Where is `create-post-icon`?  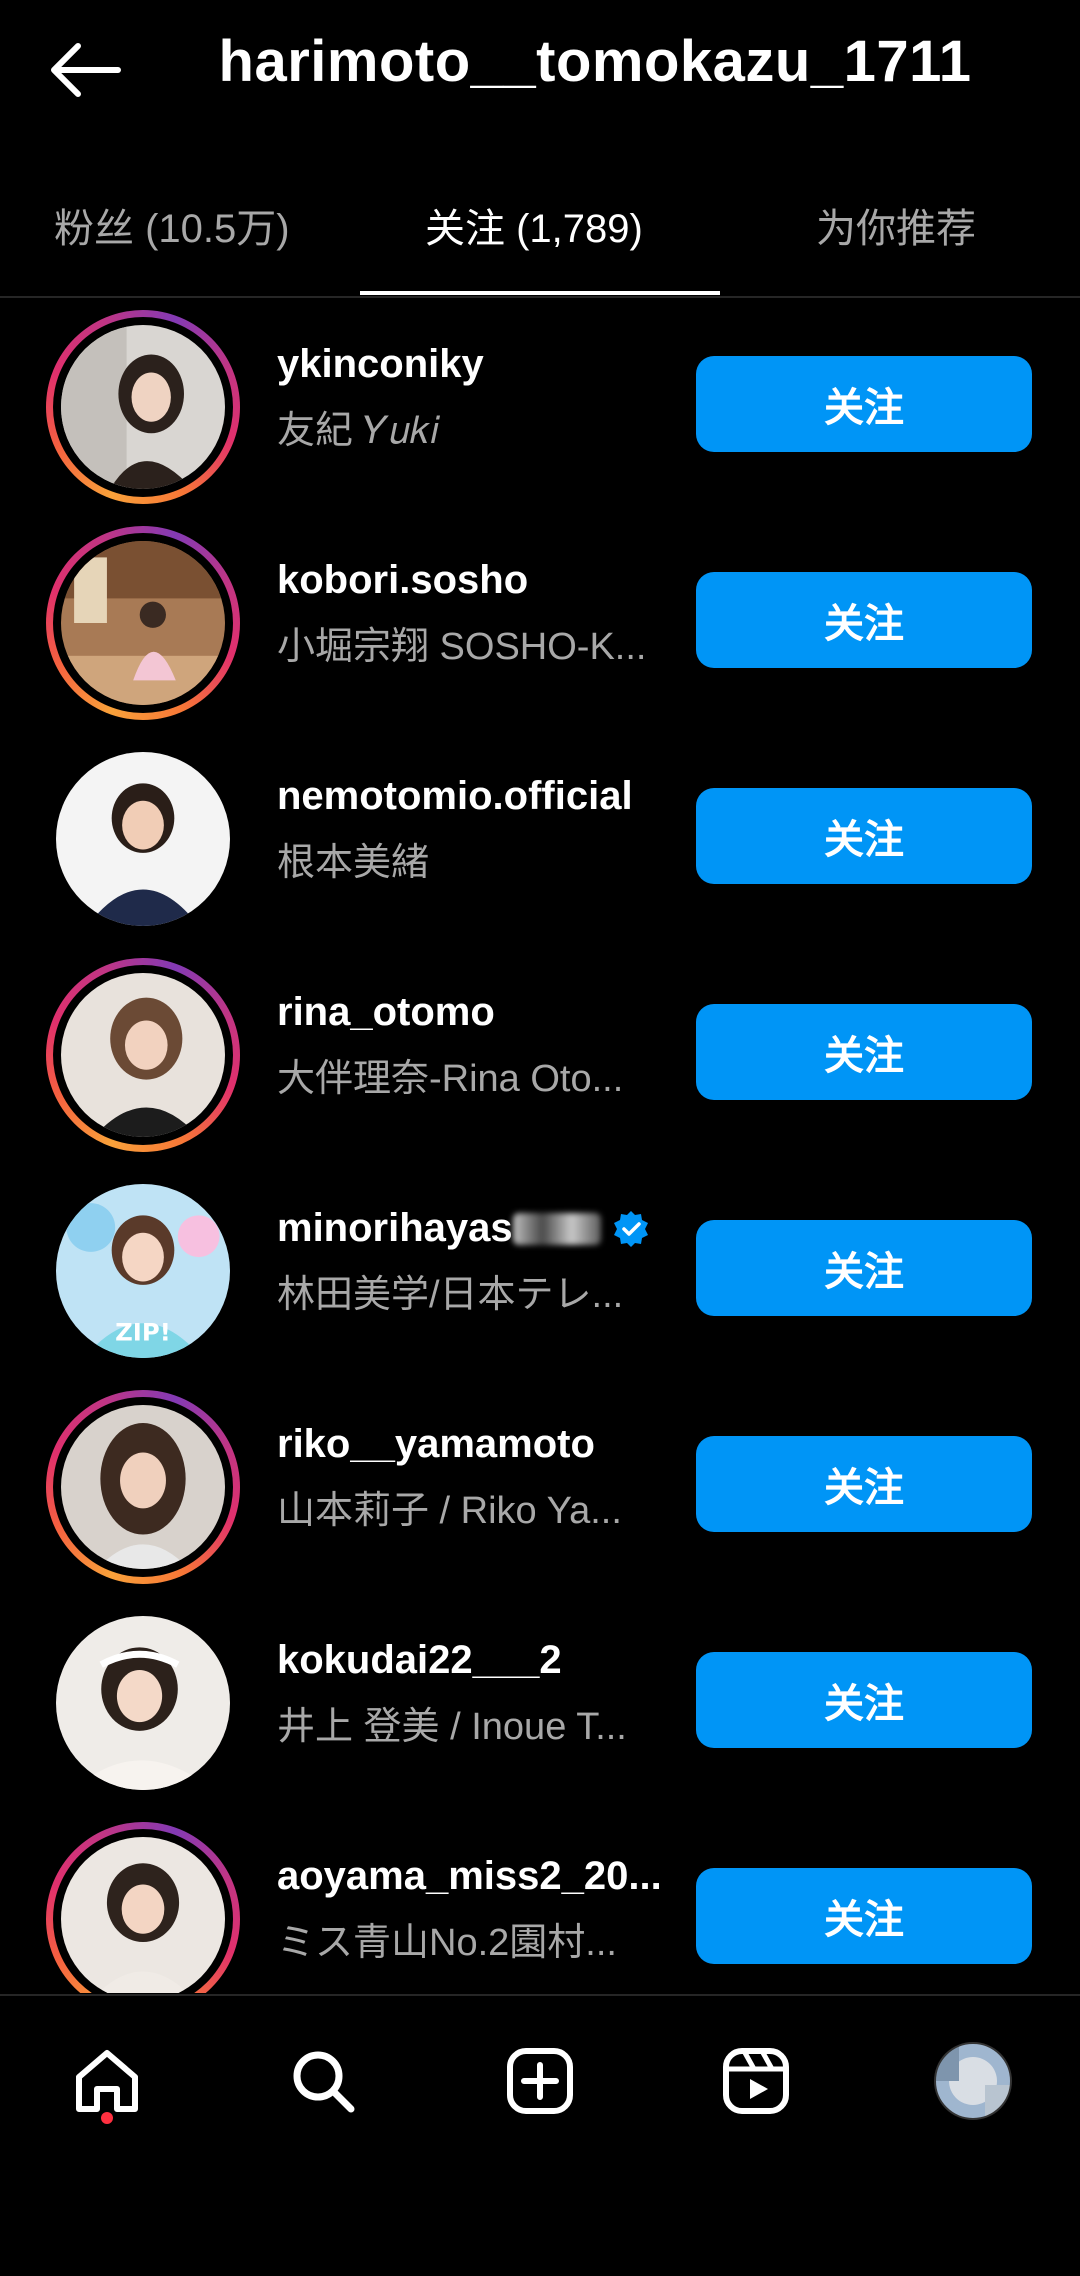
create-post-icon is located at coordinates (540, 2081).